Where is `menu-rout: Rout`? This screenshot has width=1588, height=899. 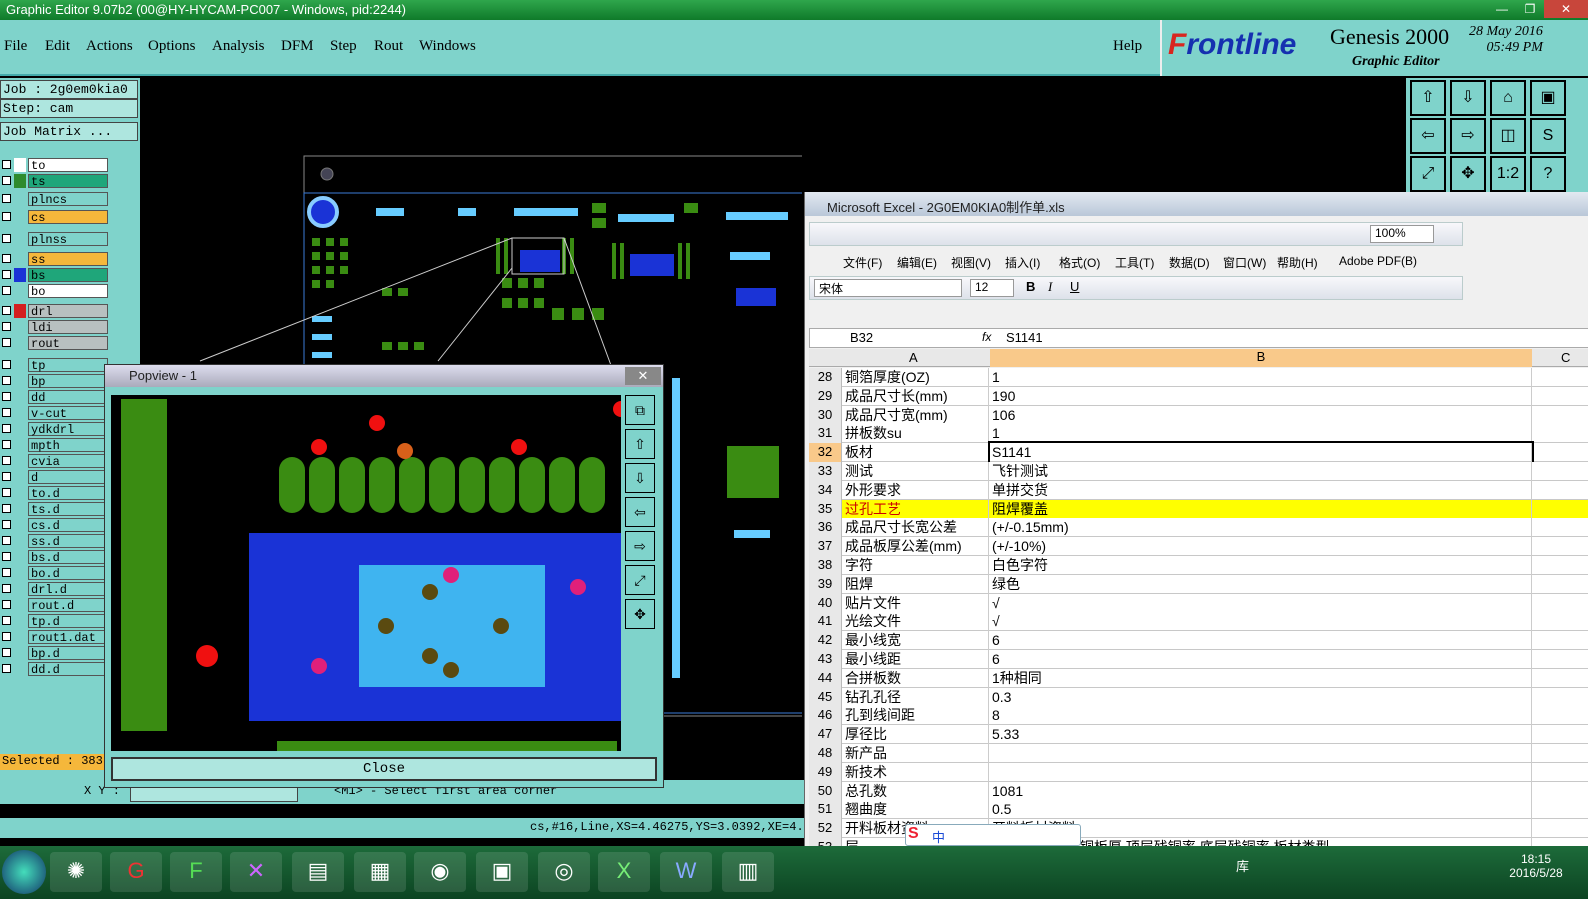
menu-rout: Rout is located at coordinates (388, 46).